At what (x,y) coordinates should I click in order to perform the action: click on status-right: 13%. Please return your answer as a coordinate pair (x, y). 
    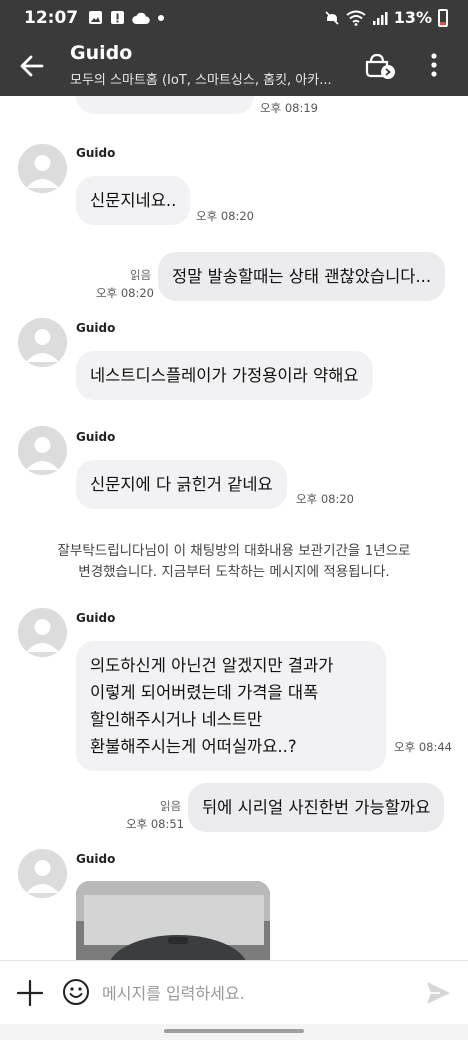
    Looking at the image, I should click on (386, 17).